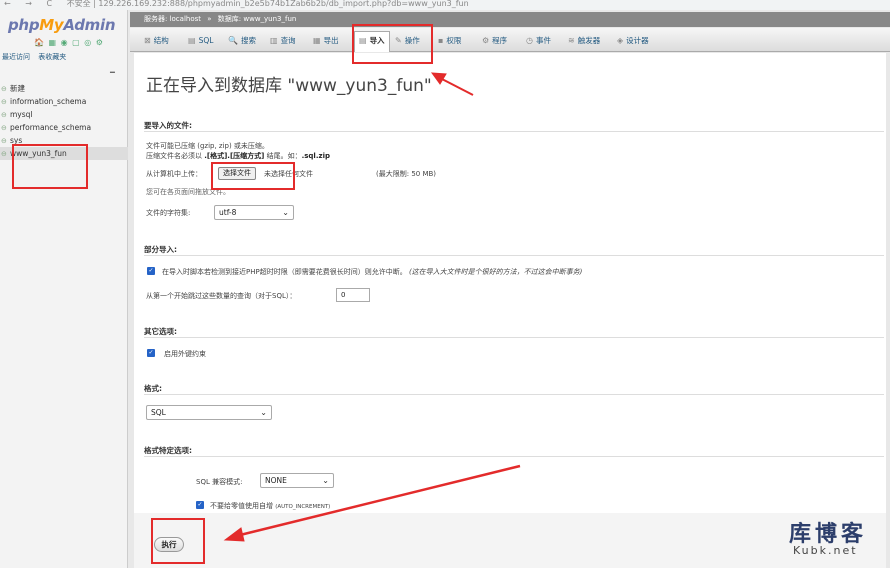  What do you see at coordinates (151, 353) in the screenshot?
I see `foreign-key-checkbox: ✓` at bounding box center [151, 353].